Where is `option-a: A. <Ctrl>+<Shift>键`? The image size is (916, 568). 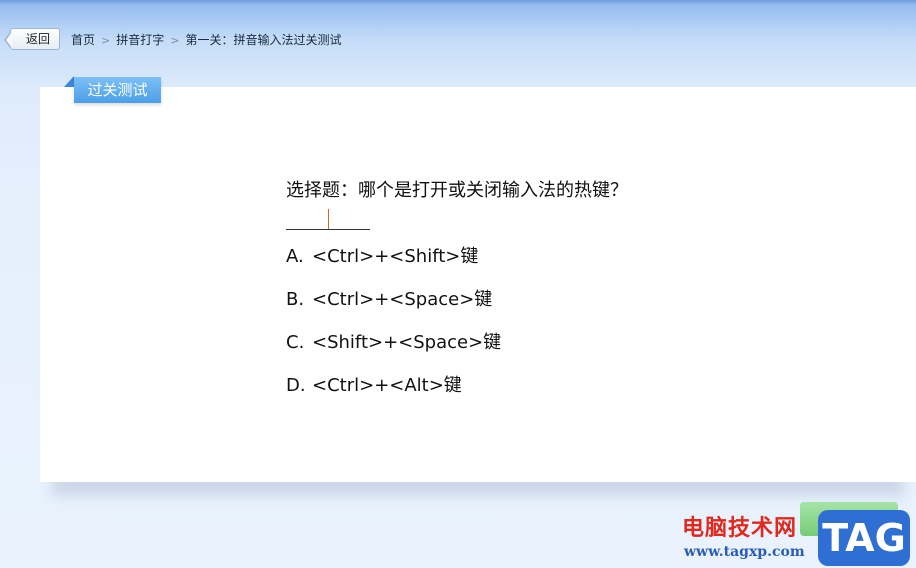 option-a: A. <Ctrl>+<Shift>键 is located at coordinates (382, 255).